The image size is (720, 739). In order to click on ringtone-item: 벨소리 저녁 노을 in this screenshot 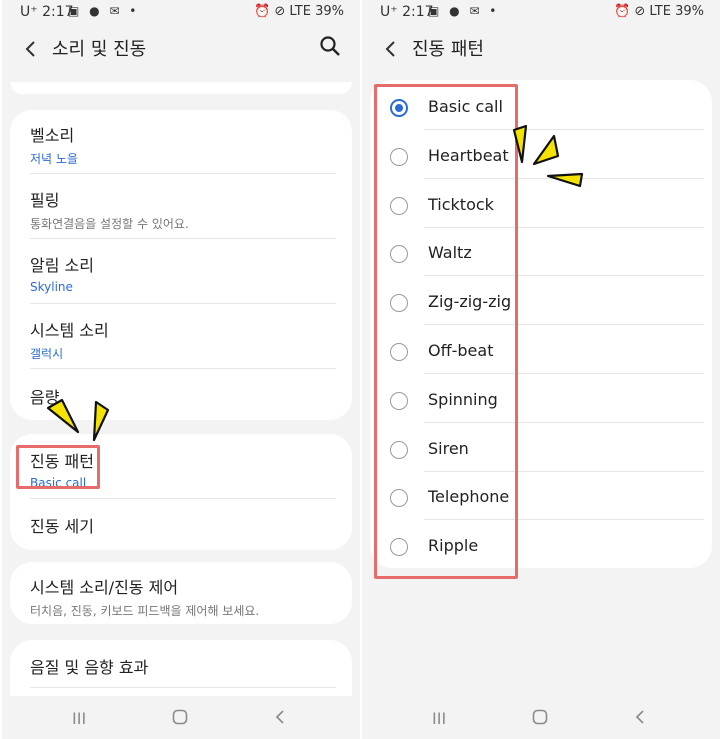, I will do `click(183, 144)`.